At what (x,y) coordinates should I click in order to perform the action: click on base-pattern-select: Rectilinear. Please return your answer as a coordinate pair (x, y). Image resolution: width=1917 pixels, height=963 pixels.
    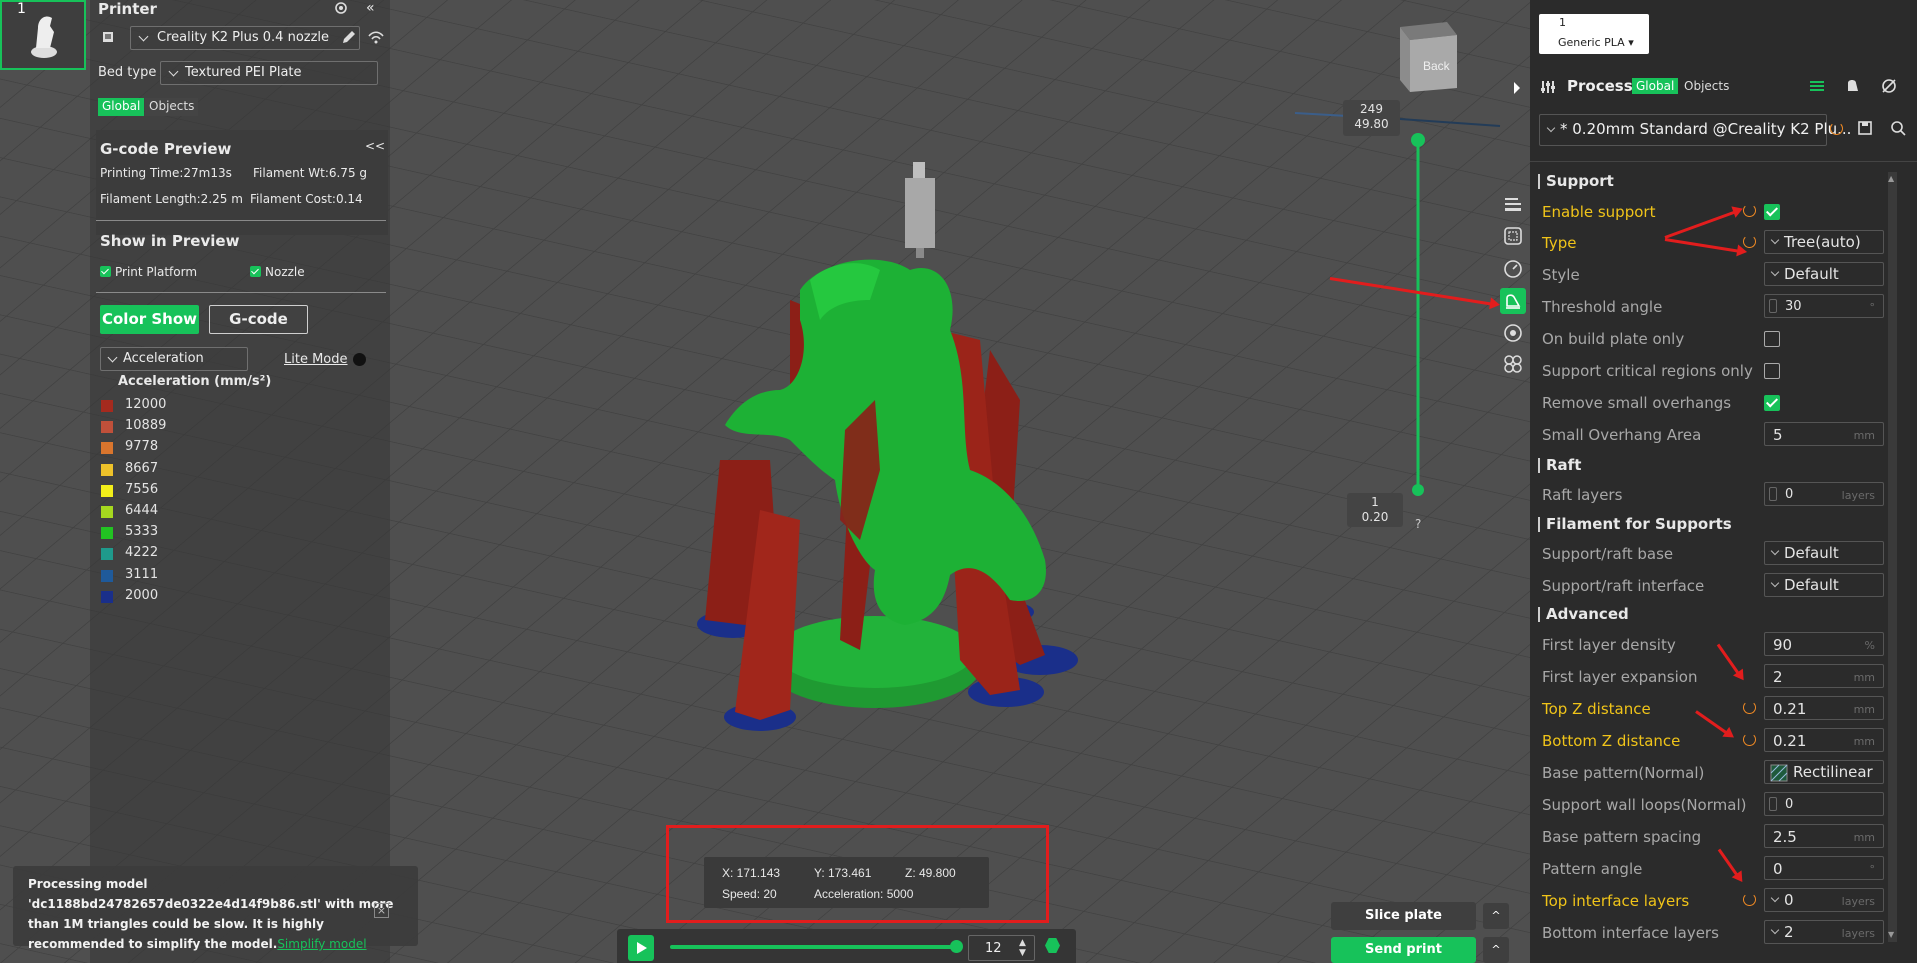
    Looking at the image, I should click on (1824, 772).